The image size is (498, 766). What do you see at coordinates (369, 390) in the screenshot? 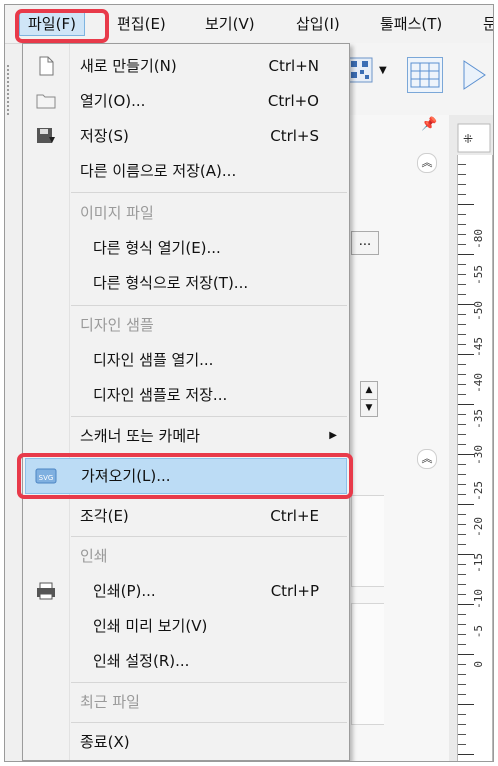
I see `spin-up-icon: ▲` at bounding box center [369, 390].